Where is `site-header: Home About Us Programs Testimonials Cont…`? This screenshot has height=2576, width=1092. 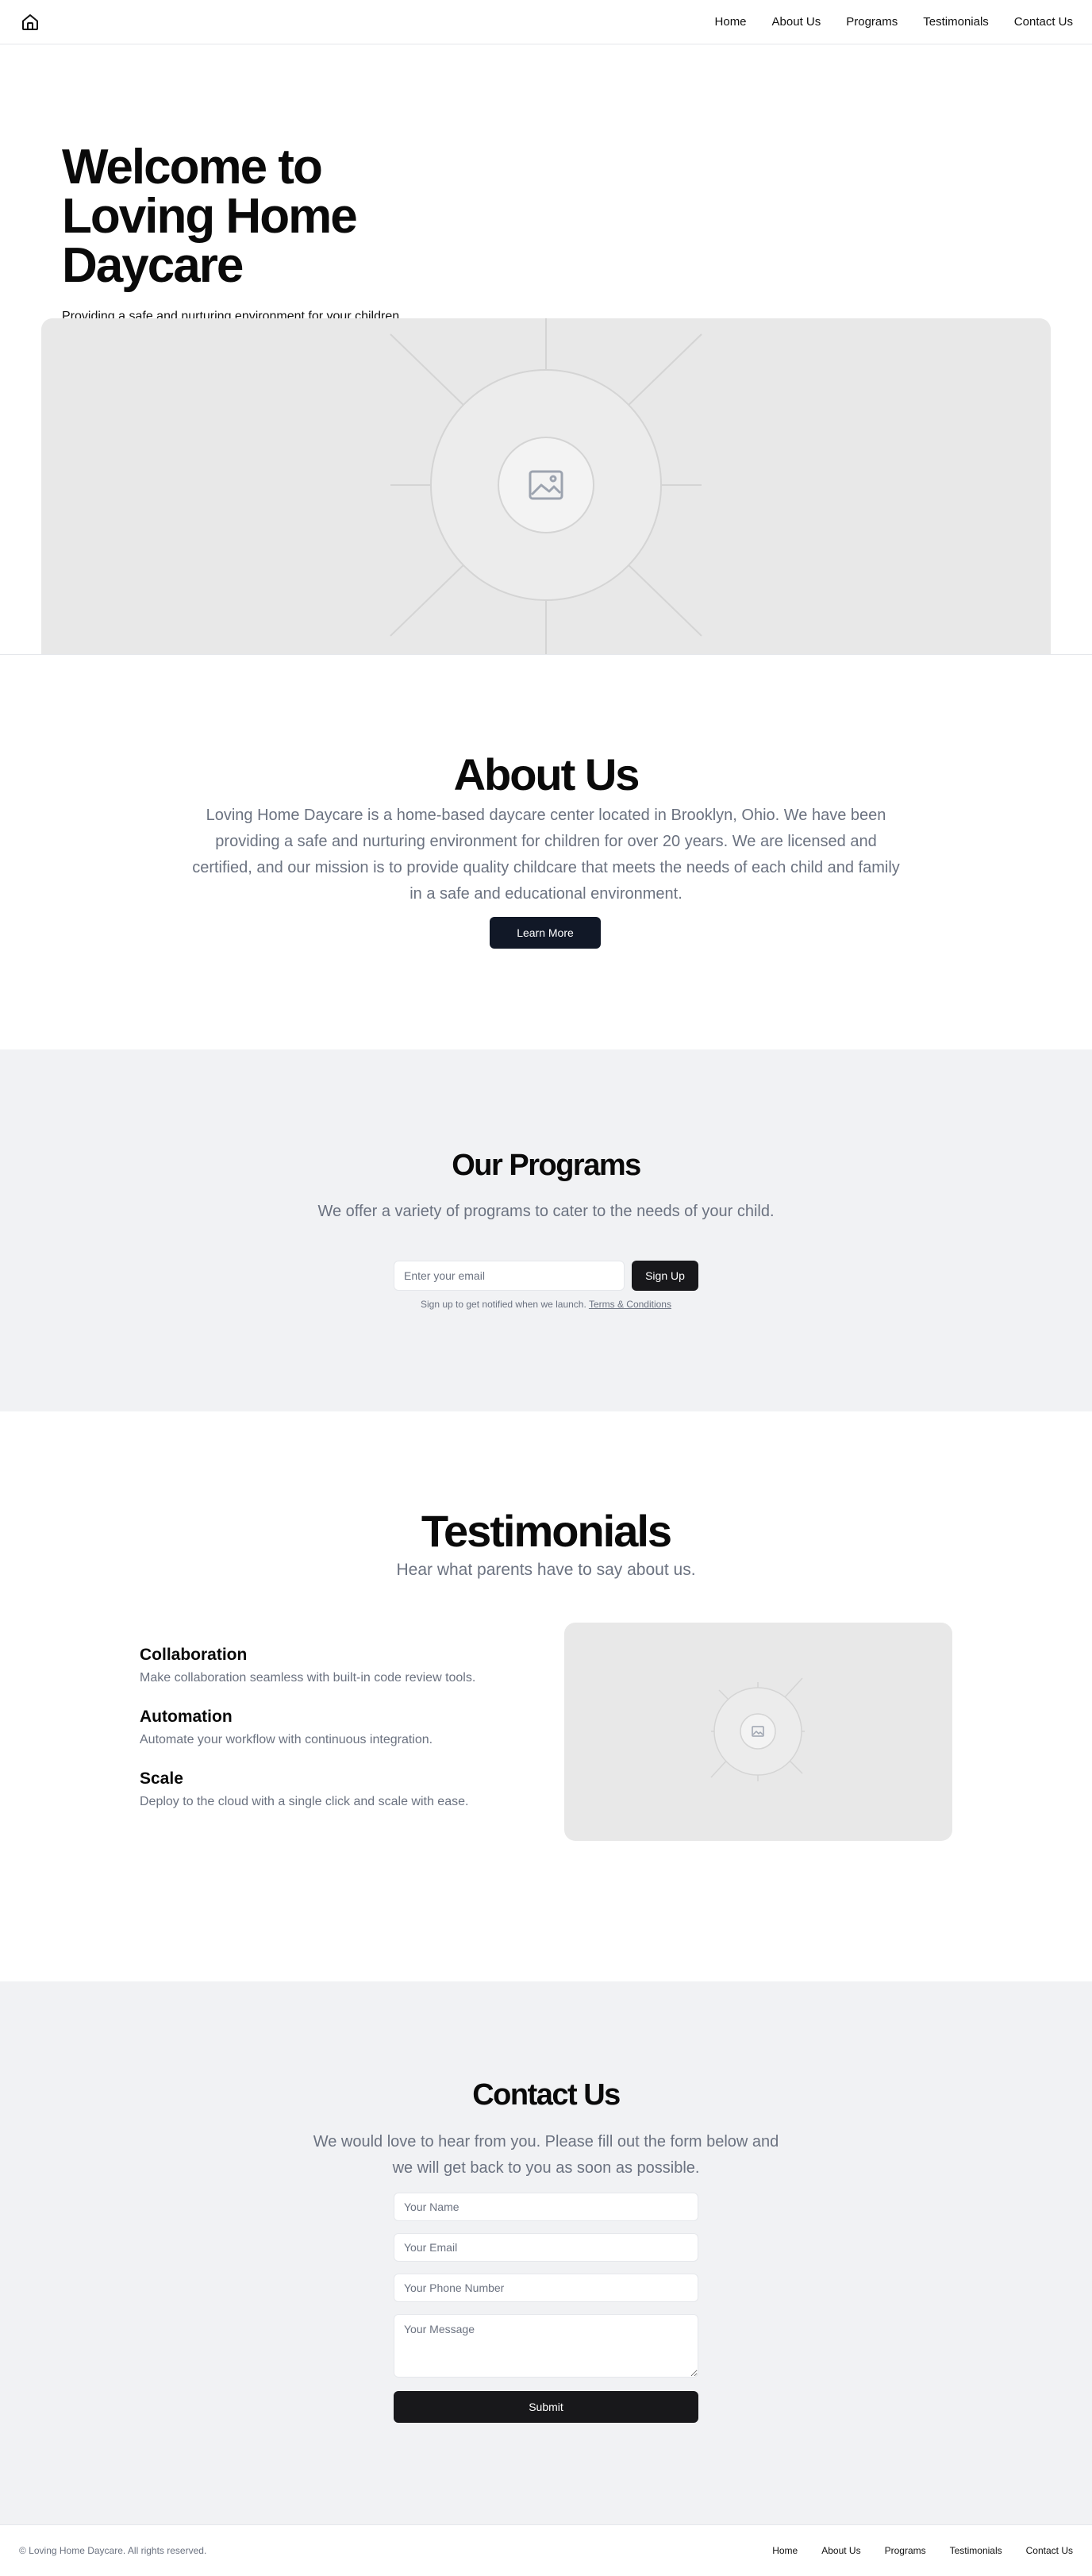
site-header: Home About Us Programs Testimonials Cont… is located at coordinates (546, 22).